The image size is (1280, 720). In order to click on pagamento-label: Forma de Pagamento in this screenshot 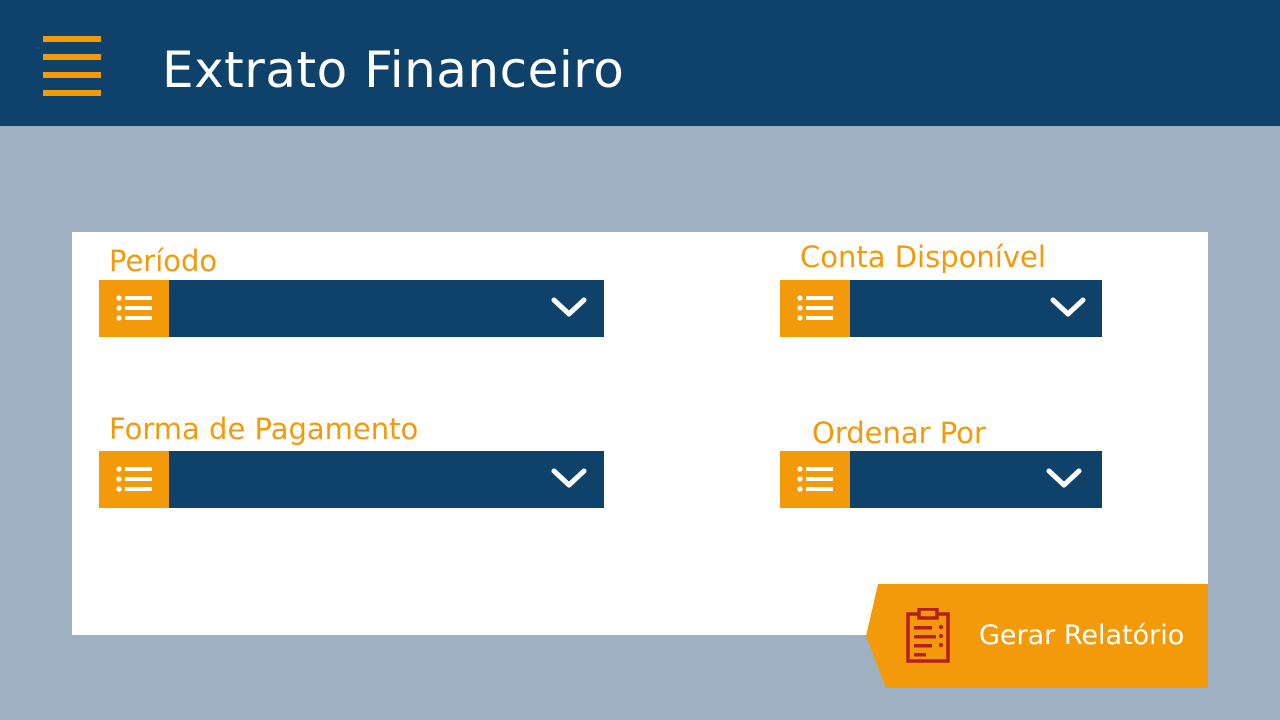, I will do `click(264, 429)`.